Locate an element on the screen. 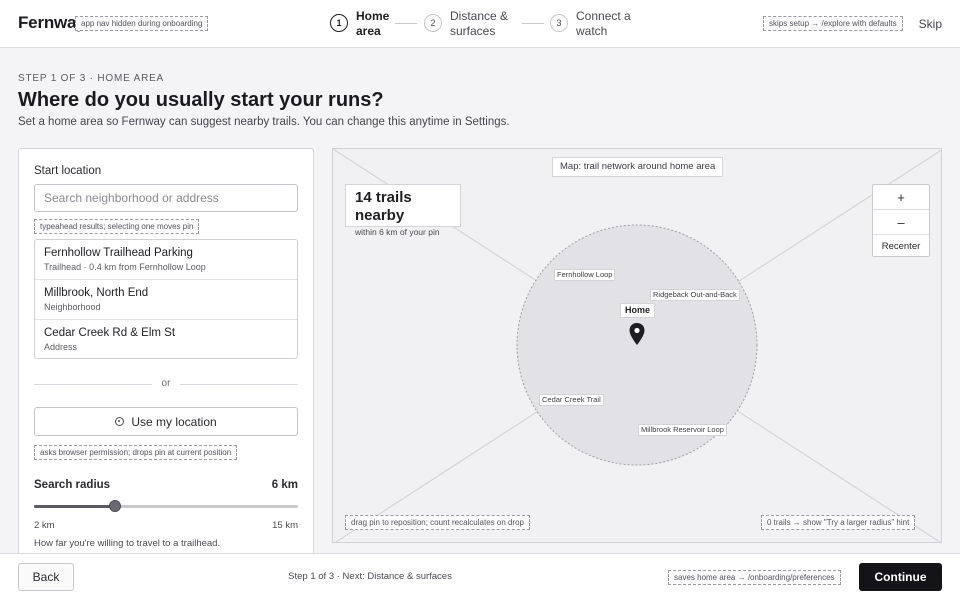 Image resolution: width=960 pixels, height=600 pixels. or-divider: or is located at coordinates (166, 384).